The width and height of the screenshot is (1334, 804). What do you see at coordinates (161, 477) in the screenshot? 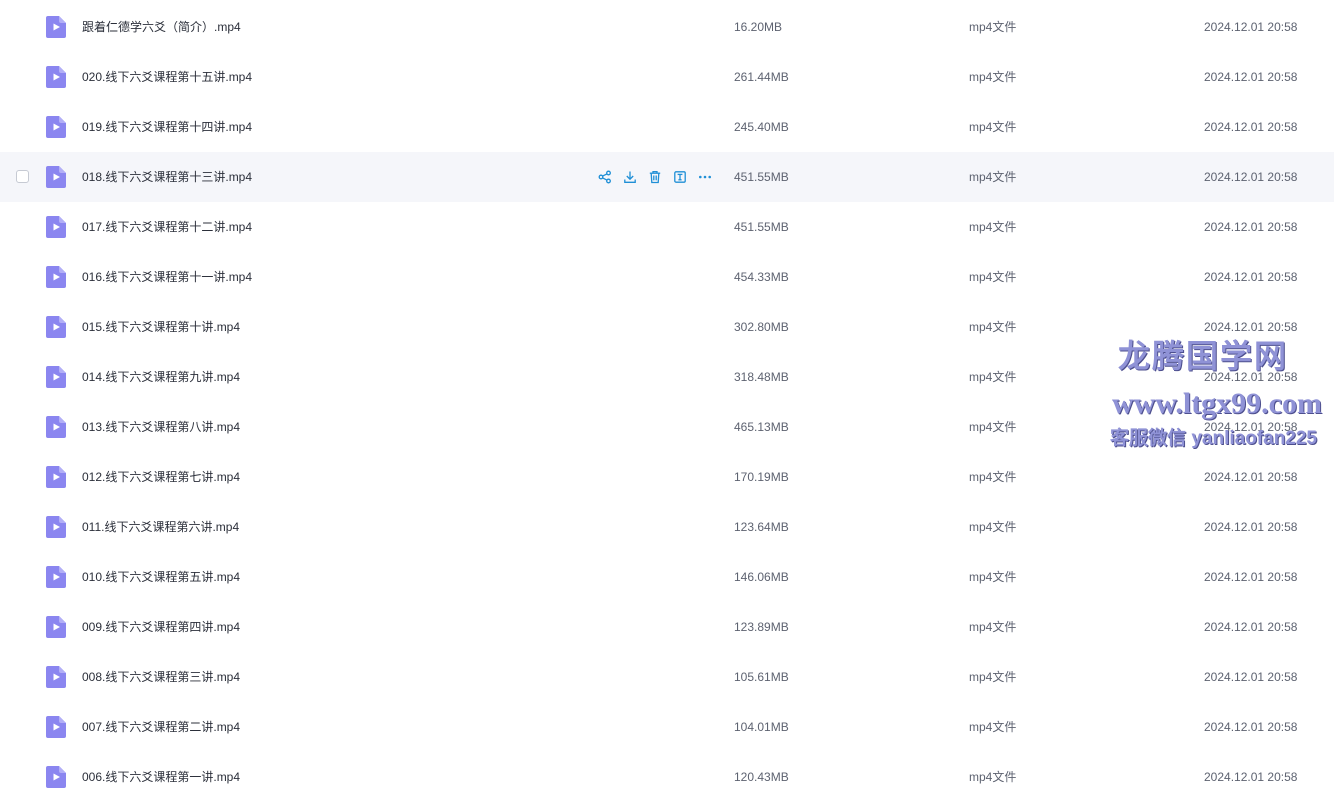
I see `file-name: 012.线下六爻课程第七讲.mp4` at bounding box center [161, 477].